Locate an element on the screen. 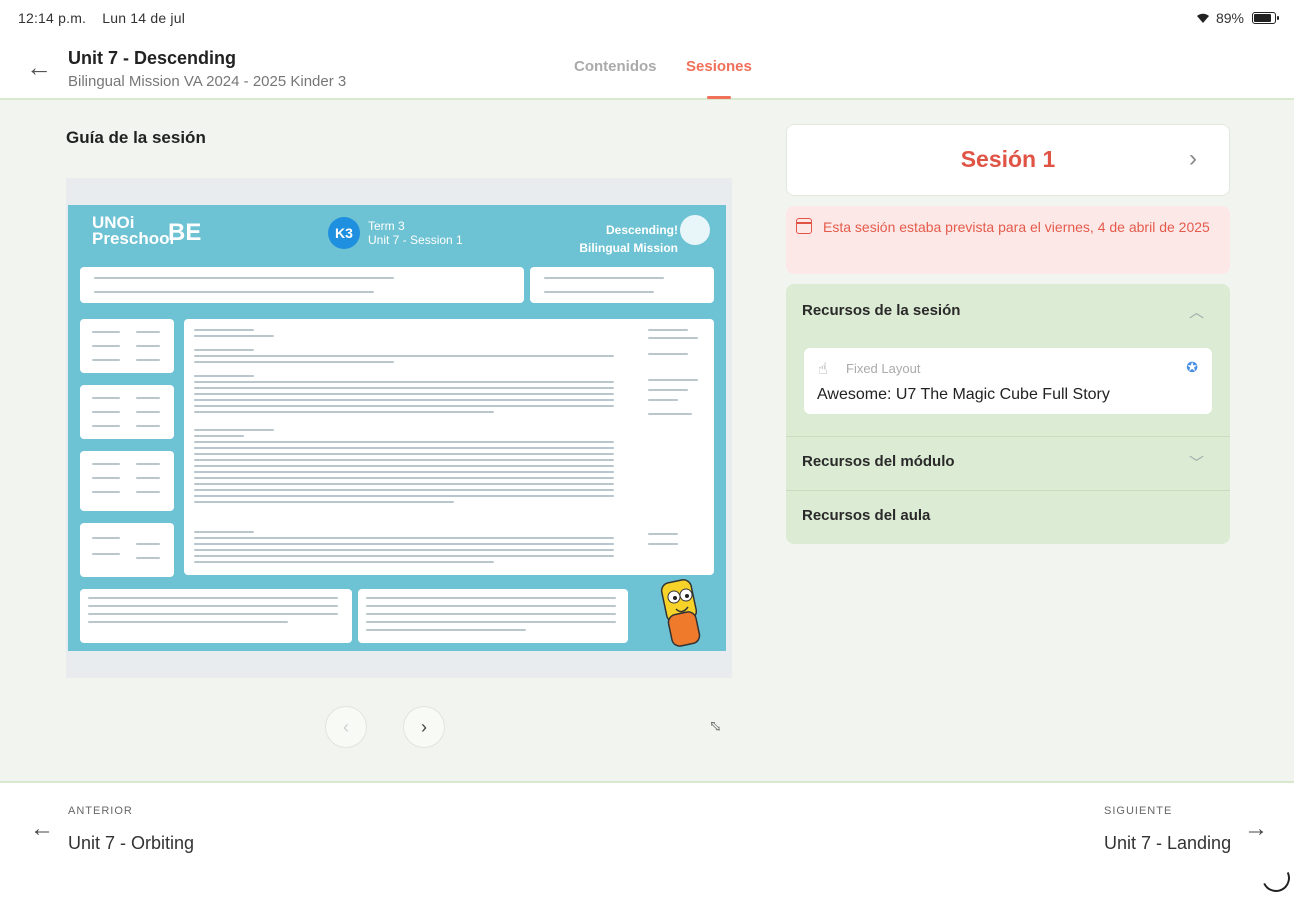  grade-badge: K3 is located at coordinates (344, 233).